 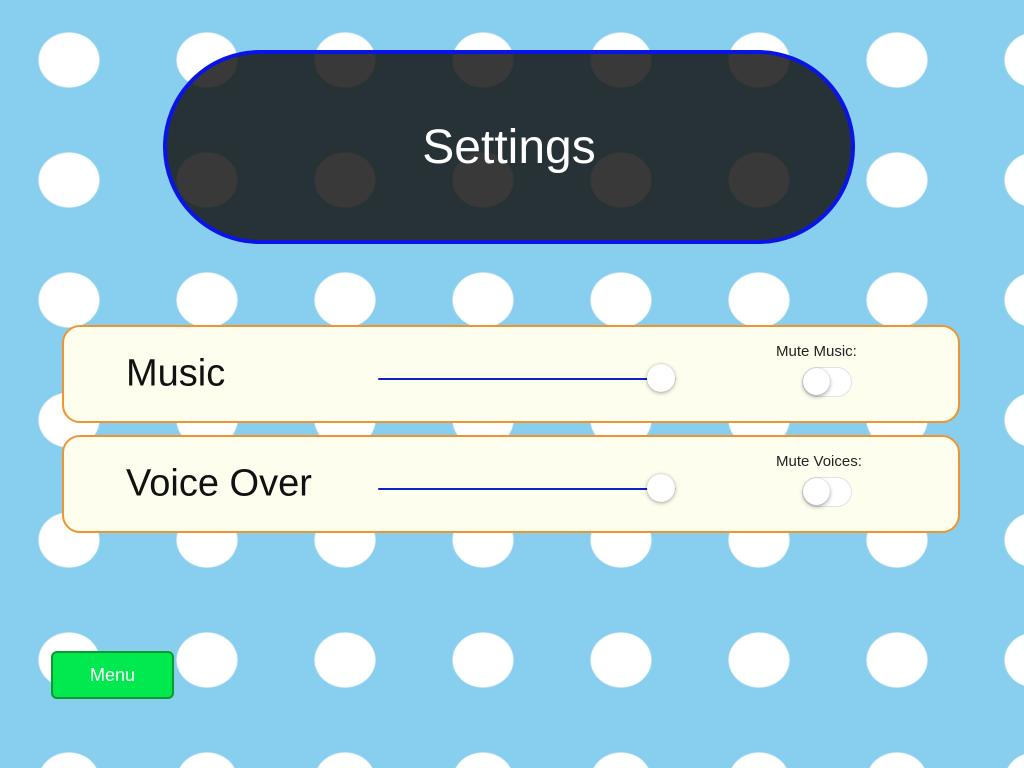 I want to click on page-title: Settings, so click(x=509, y=147).